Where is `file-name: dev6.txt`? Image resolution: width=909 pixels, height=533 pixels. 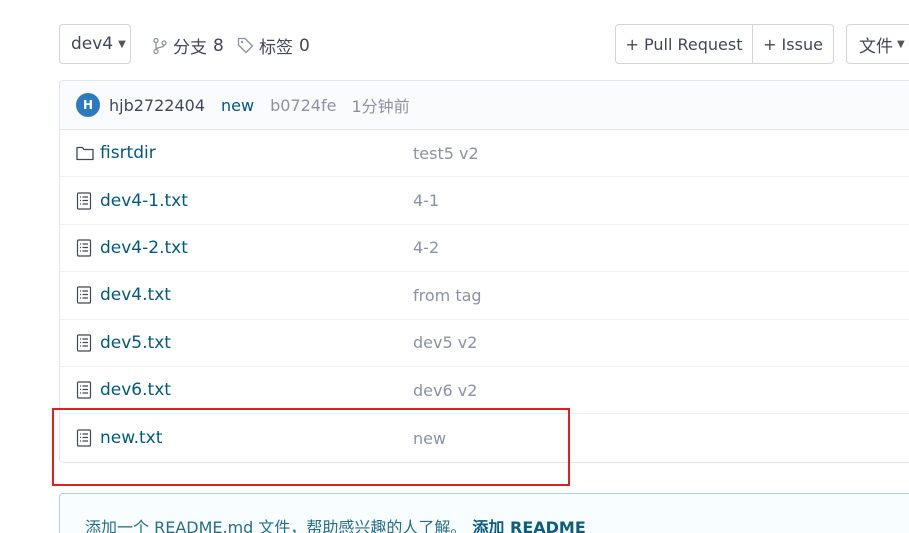
file-name: dev6.txt is located at coordinates (135, 390).